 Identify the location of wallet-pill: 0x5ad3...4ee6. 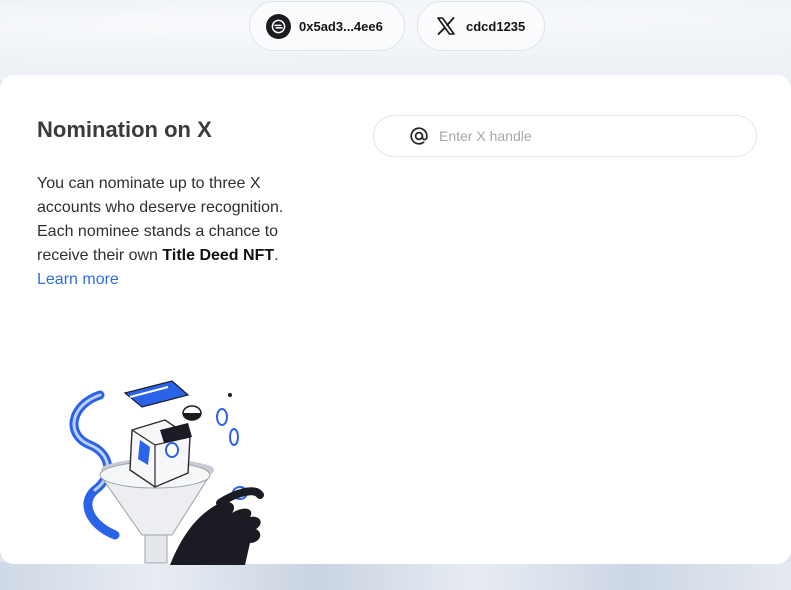
(327, 26).